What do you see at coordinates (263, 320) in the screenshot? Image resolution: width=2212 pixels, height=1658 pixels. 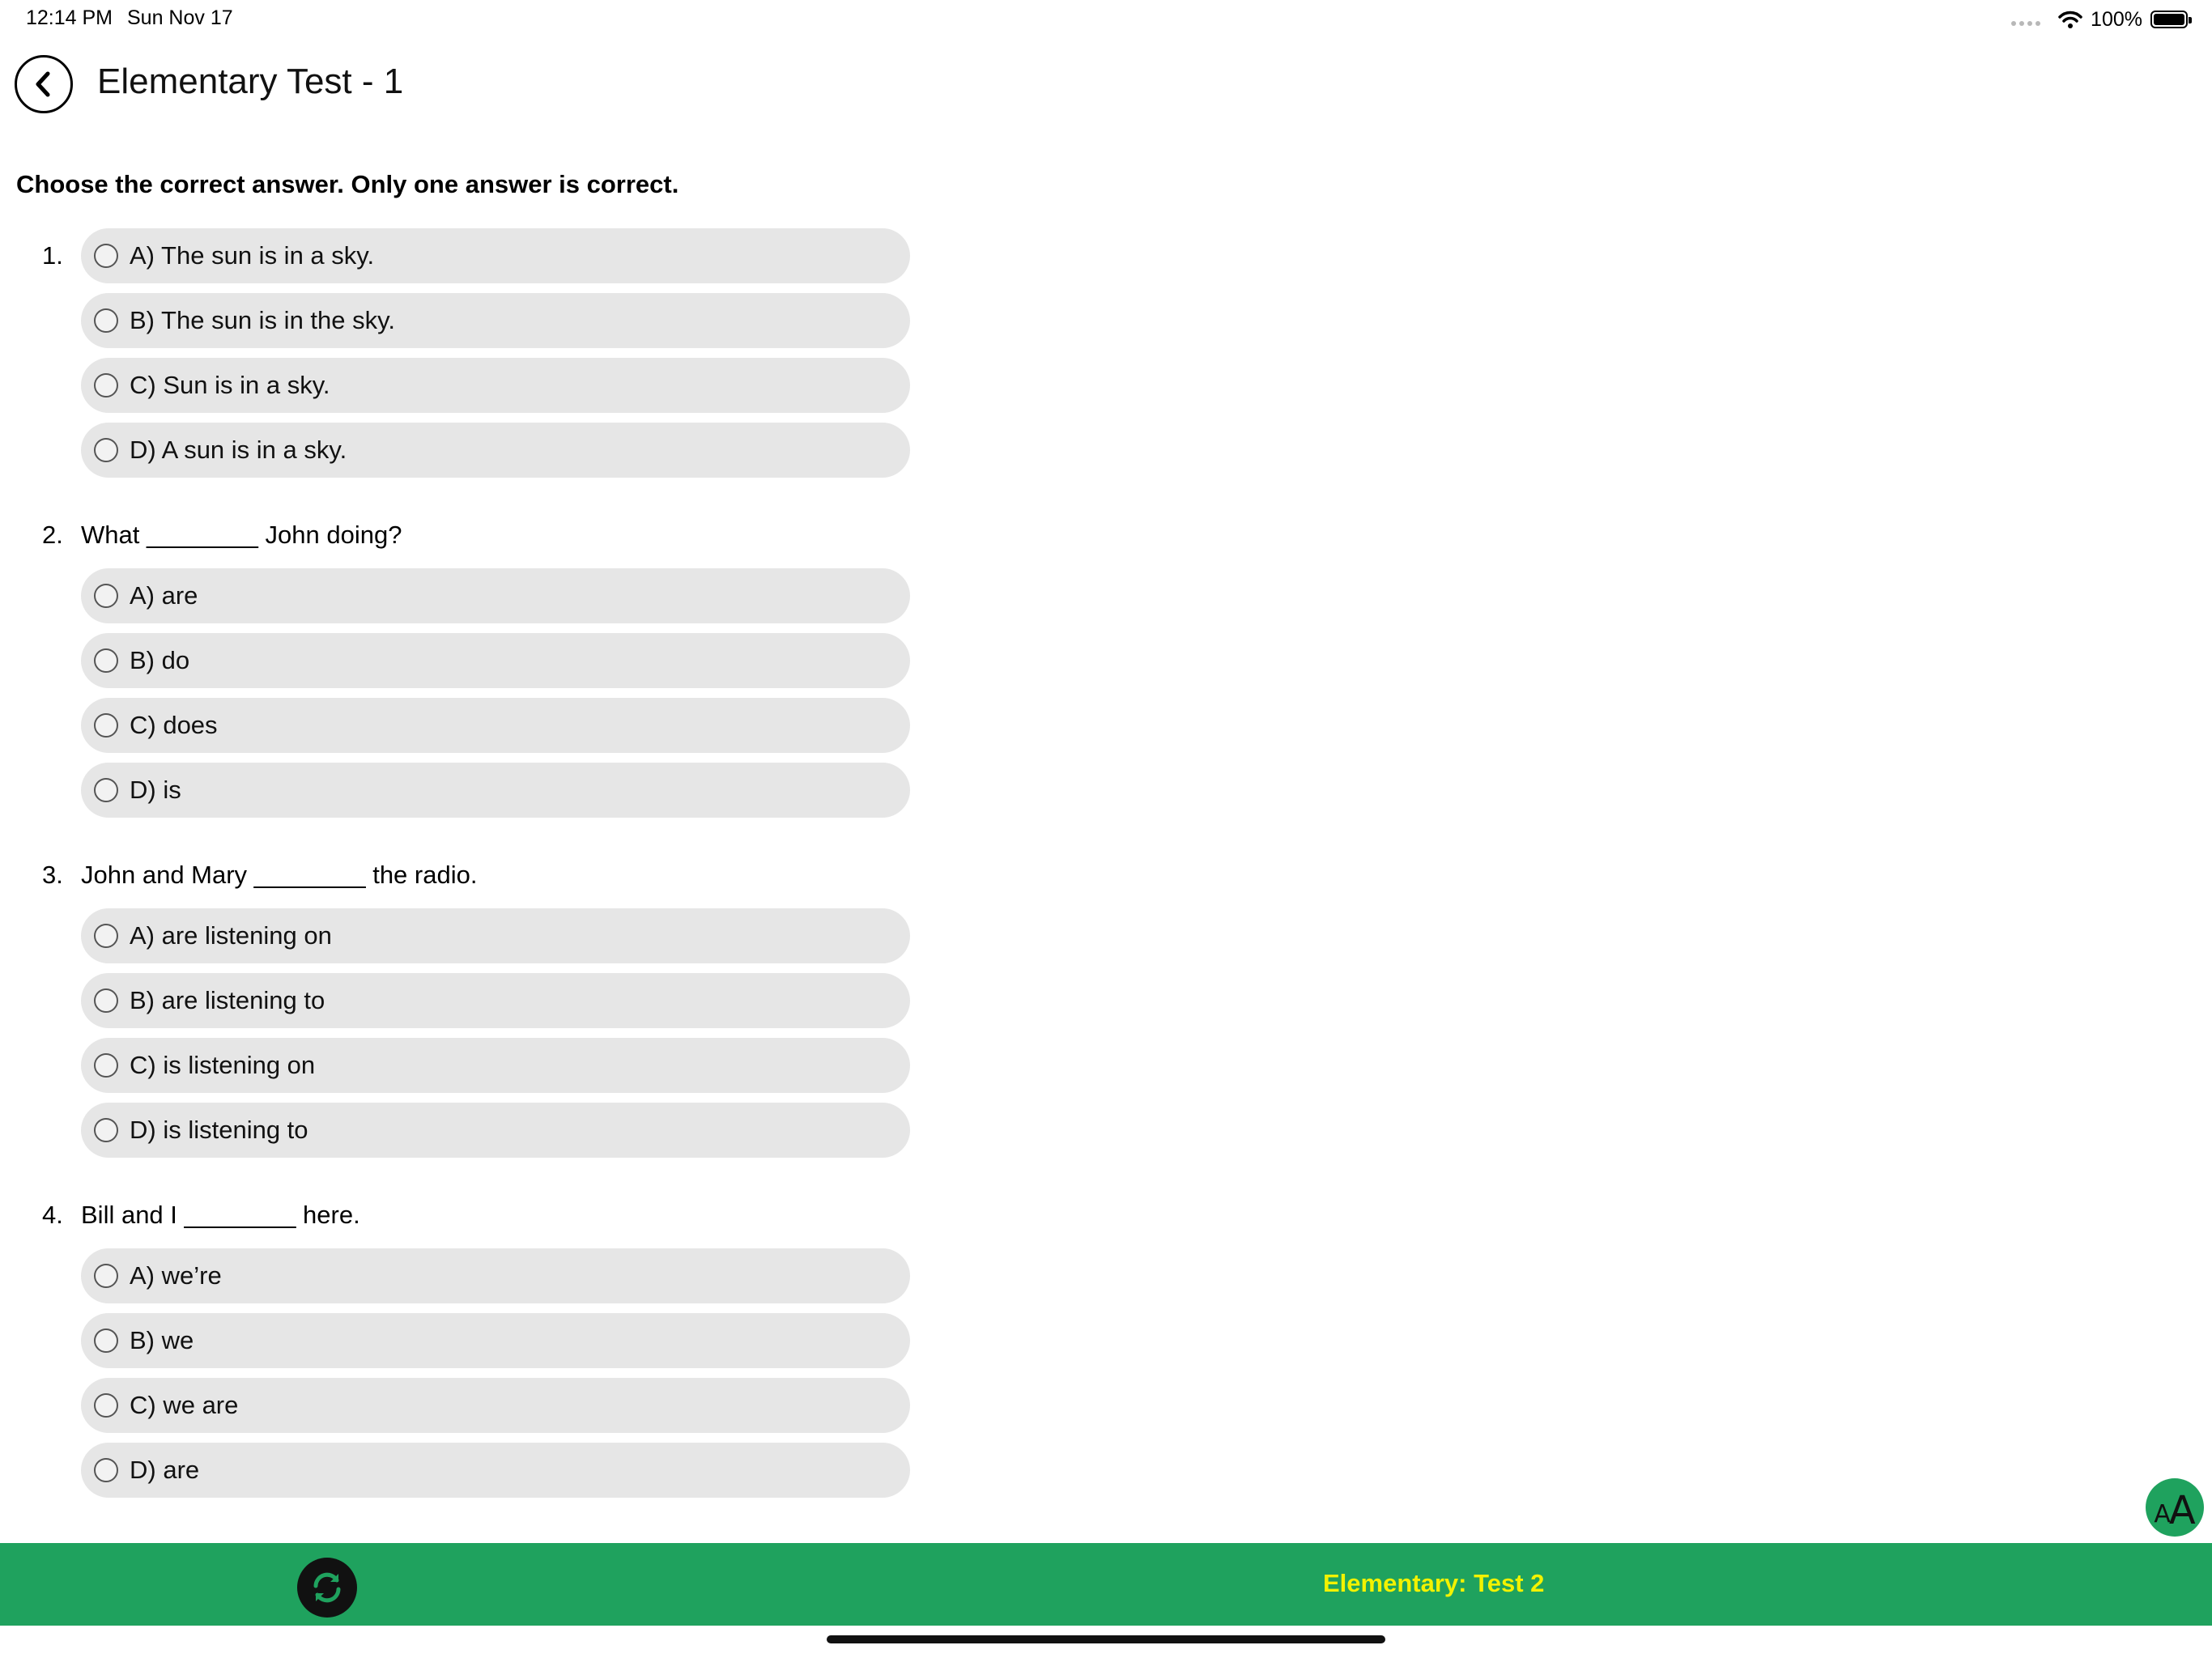 I see `option-label: B) The sun is in the sky.` at bounding box center [263, 320].